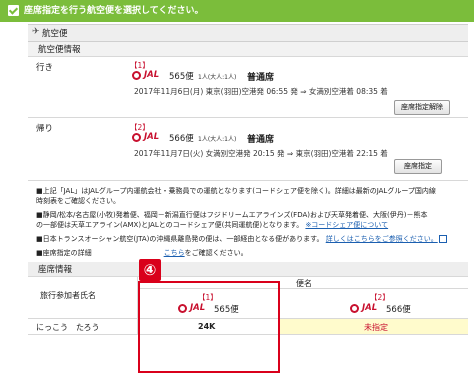  I want to click on seat-details-link: こちら, so click(174, 253).